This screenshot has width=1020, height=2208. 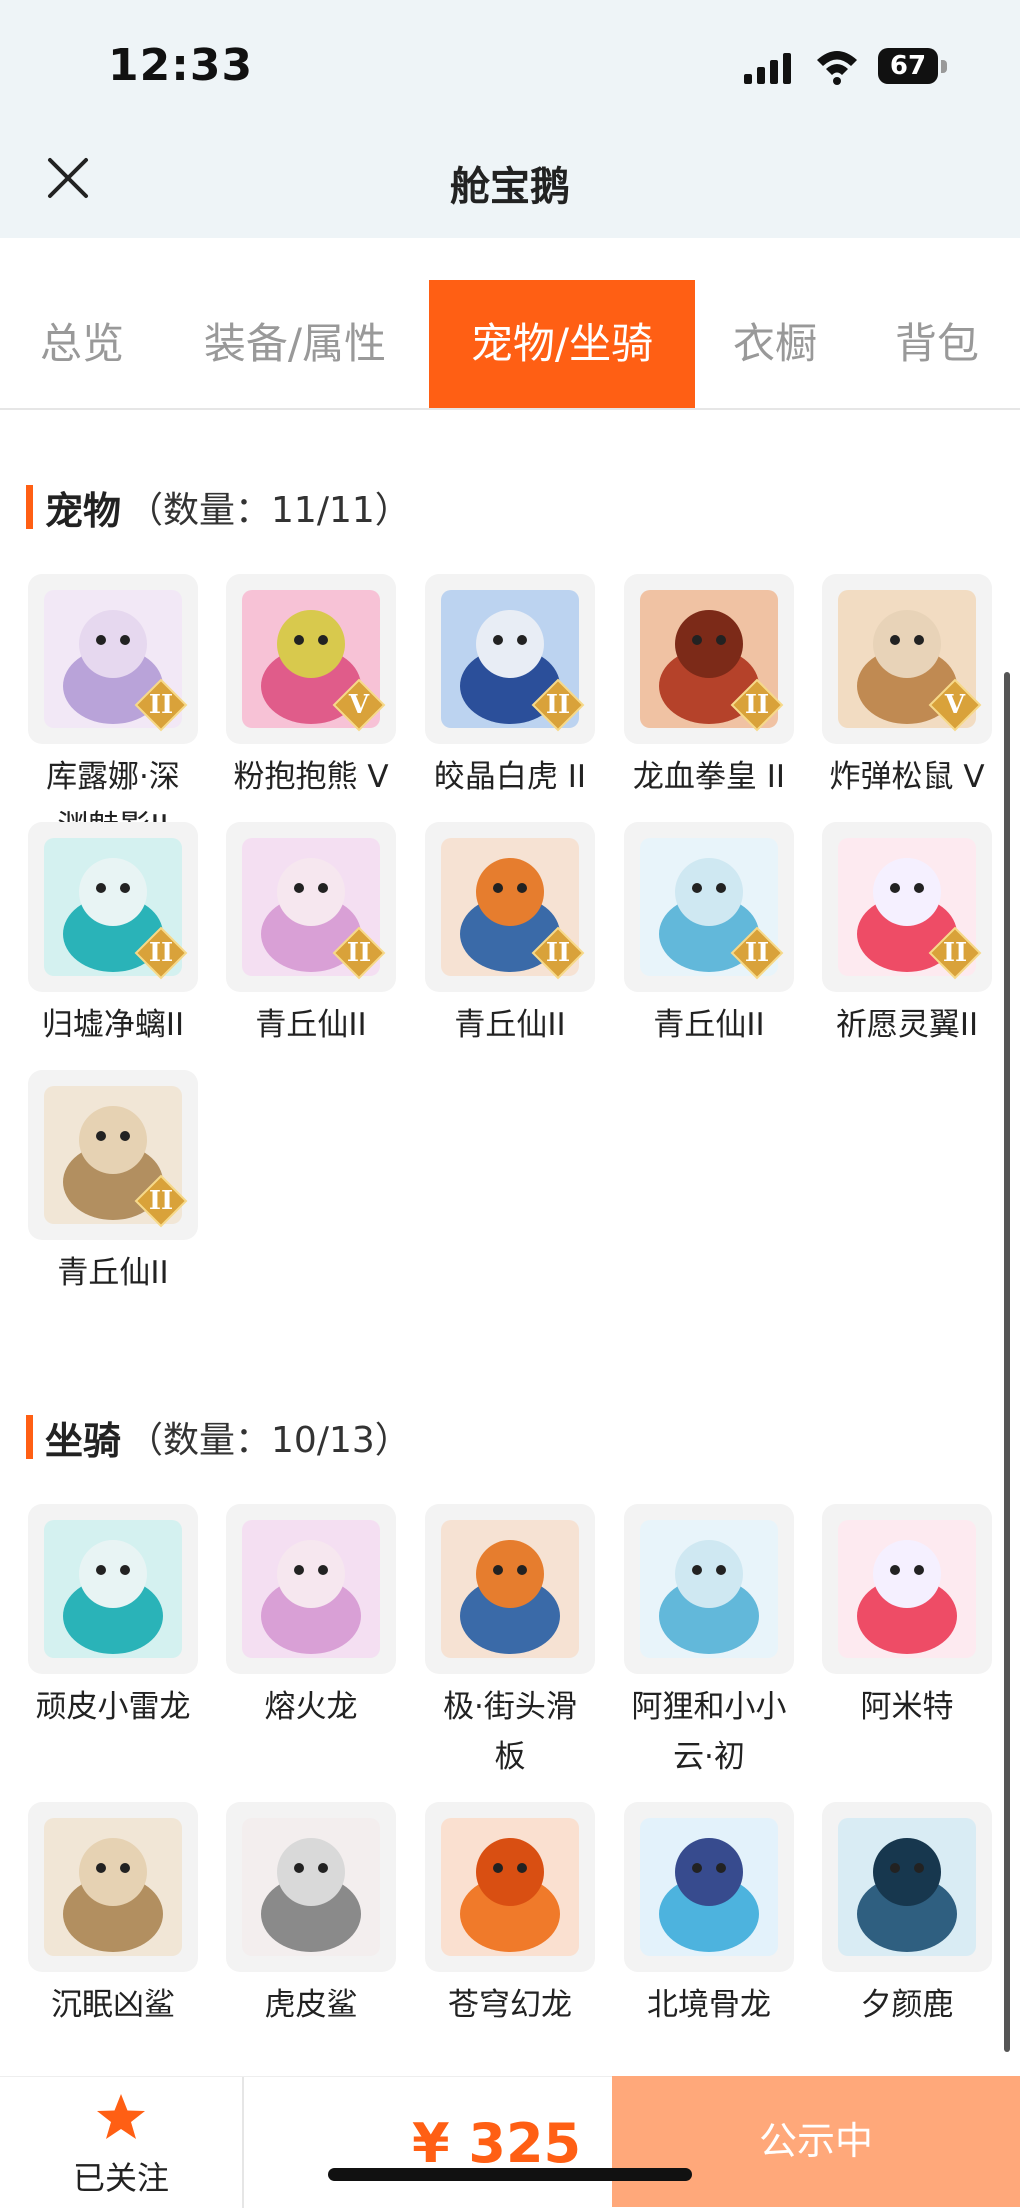 What do you see at coordinates (775, 344) in the screenshot?
I see `tab-wardrobe: 衣橱` at bounding box center [775, 344].